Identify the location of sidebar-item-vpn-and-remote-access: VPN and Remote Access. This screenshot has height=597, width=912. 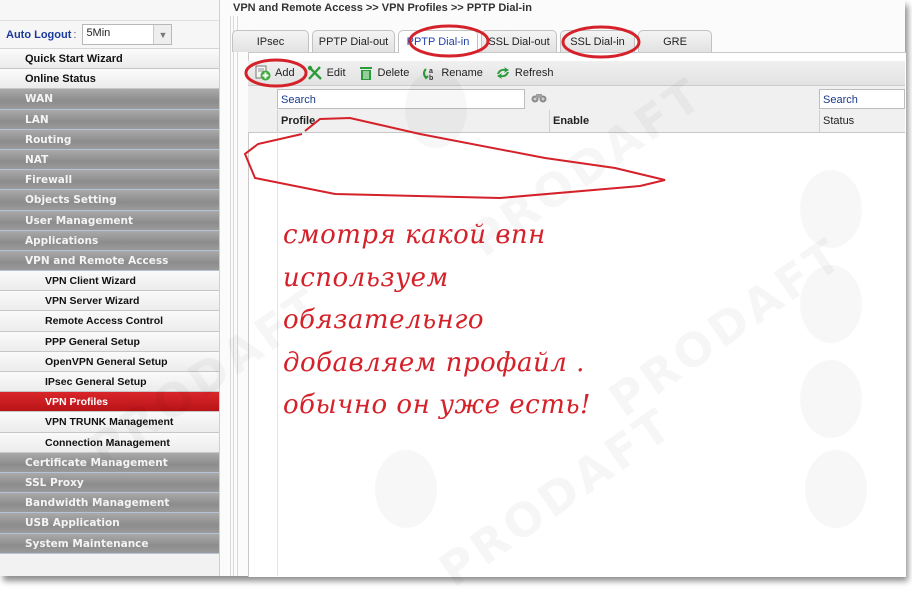
(109, 261).